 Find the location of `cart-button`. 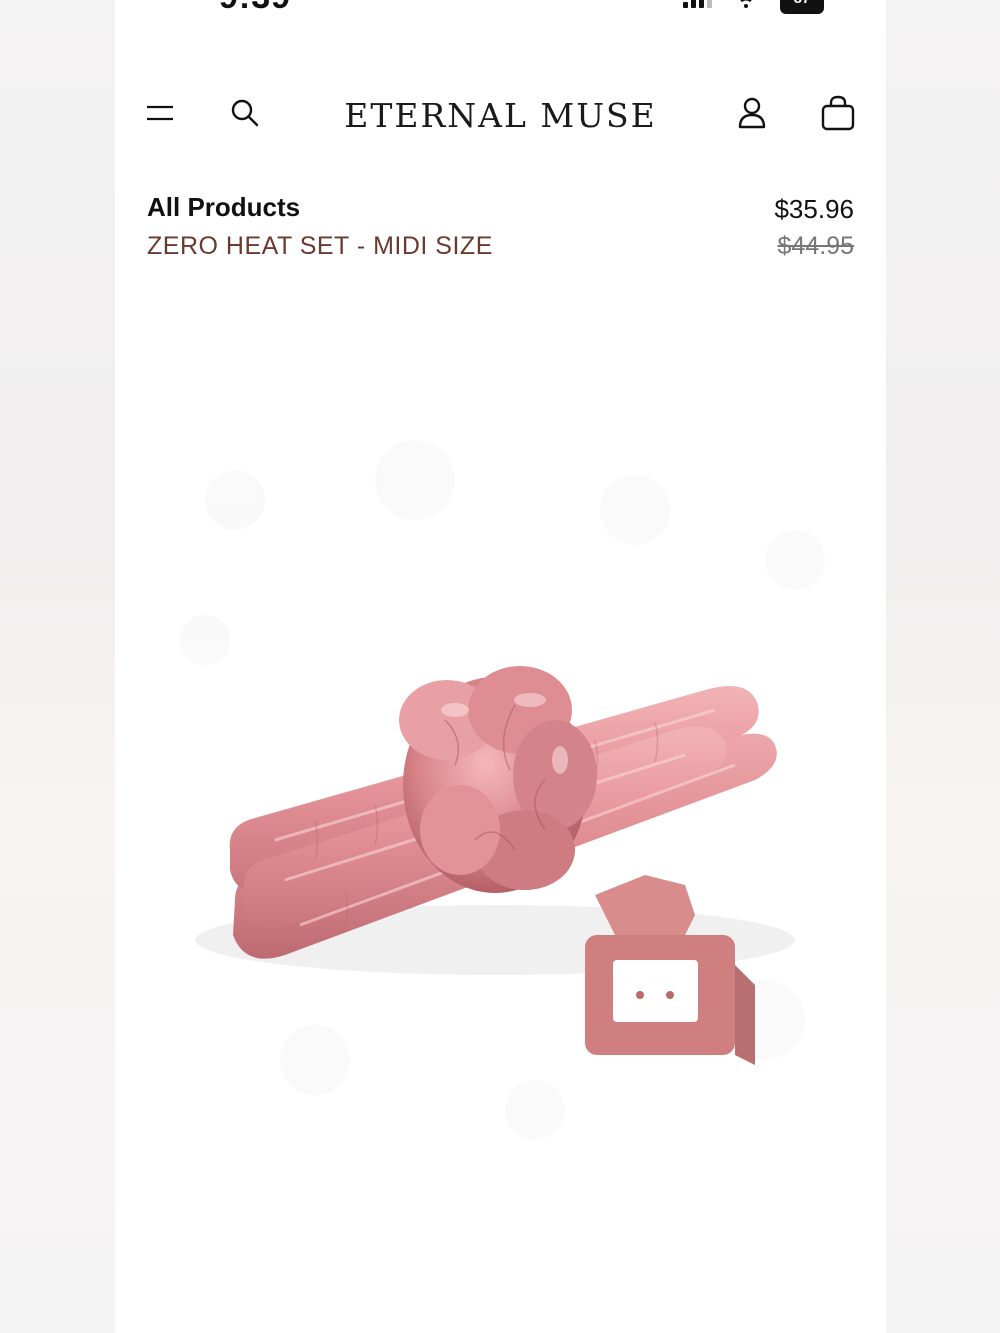

cart-button is located at coordinates (838, 115).